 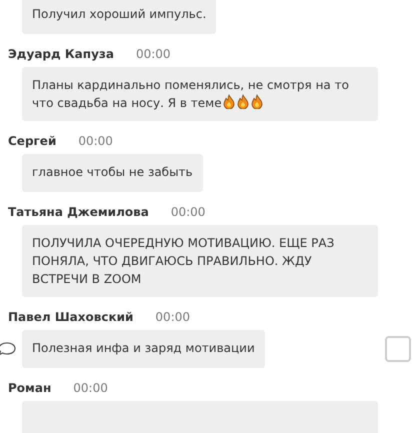 What do you see at coordinates (8, 349) in the screenshot?
I see `speech-bubble-icon` at bounding box center [8, 349].